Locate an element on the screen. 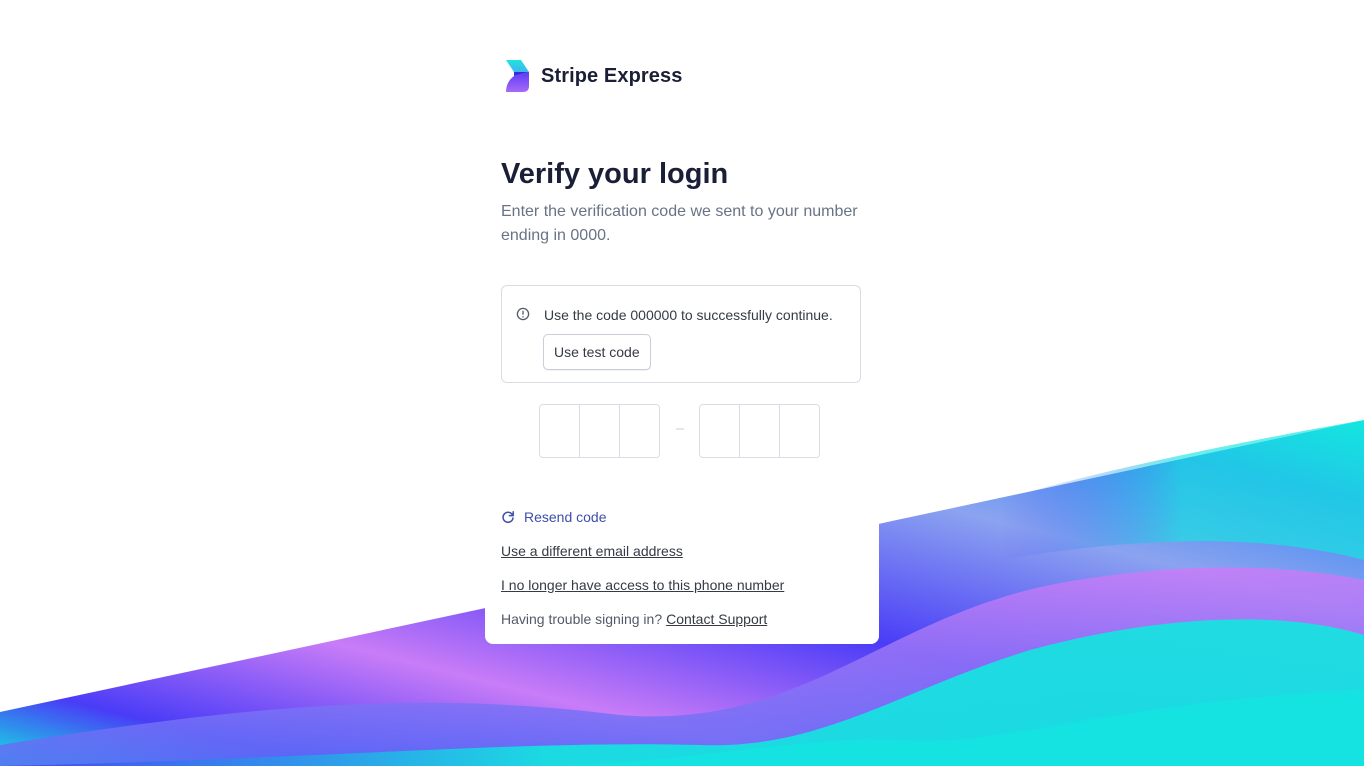 The image size is (1364, 766). resend-code-link: Resend code is located at coordinates (554, 517).